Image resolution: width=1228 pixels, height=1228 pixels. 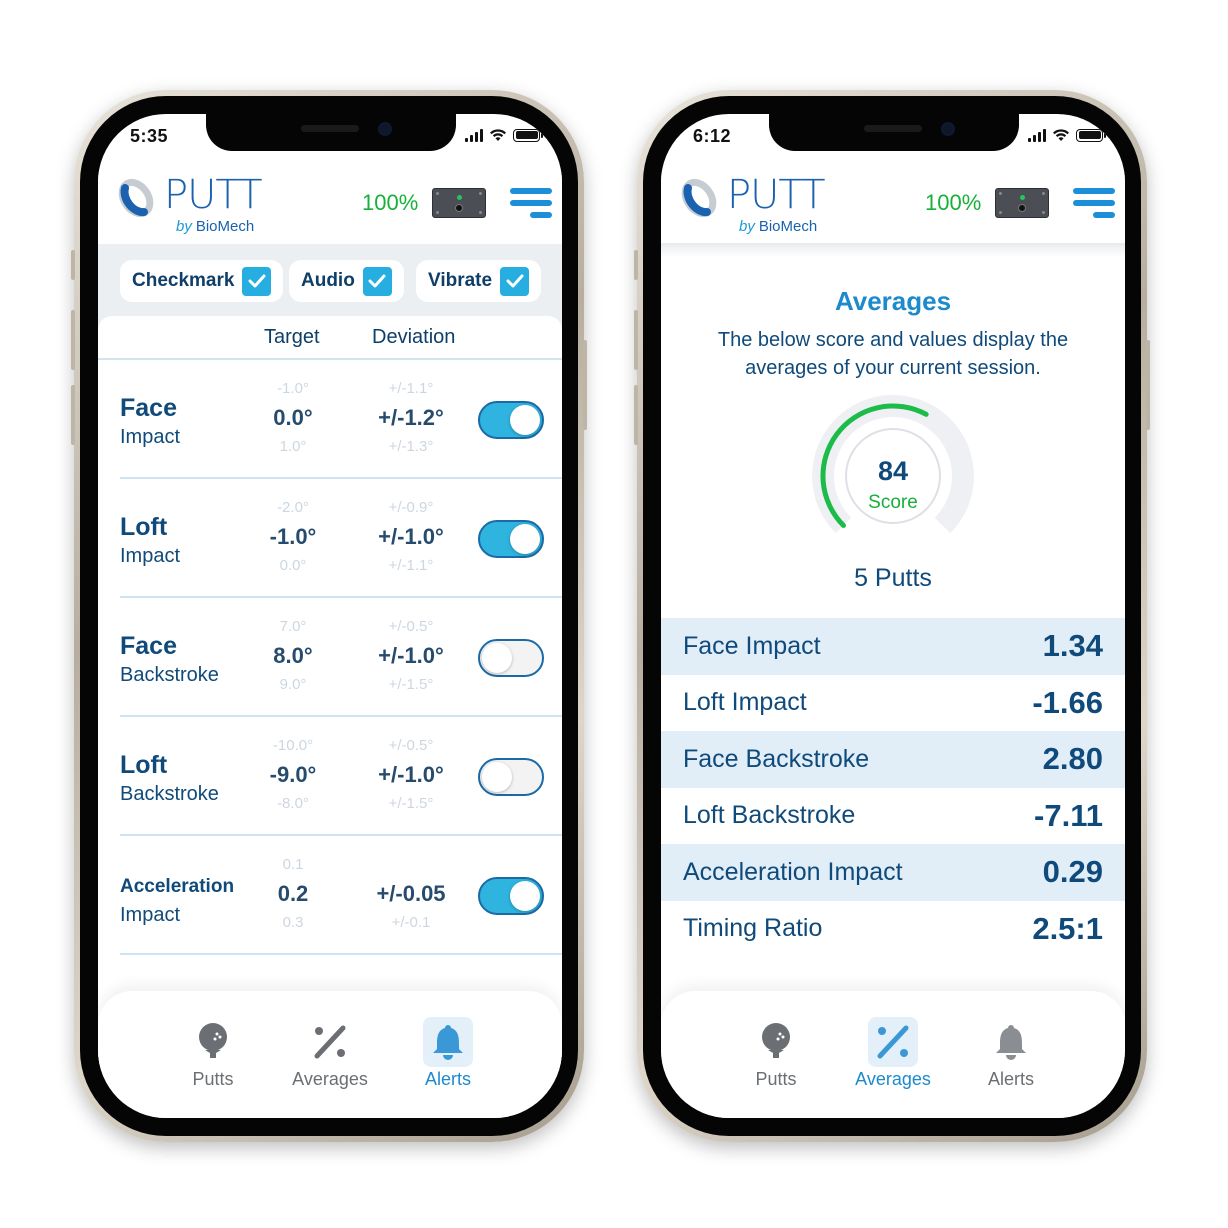 I want to click on target-value: -1.0°, so click(x=293, y=537).